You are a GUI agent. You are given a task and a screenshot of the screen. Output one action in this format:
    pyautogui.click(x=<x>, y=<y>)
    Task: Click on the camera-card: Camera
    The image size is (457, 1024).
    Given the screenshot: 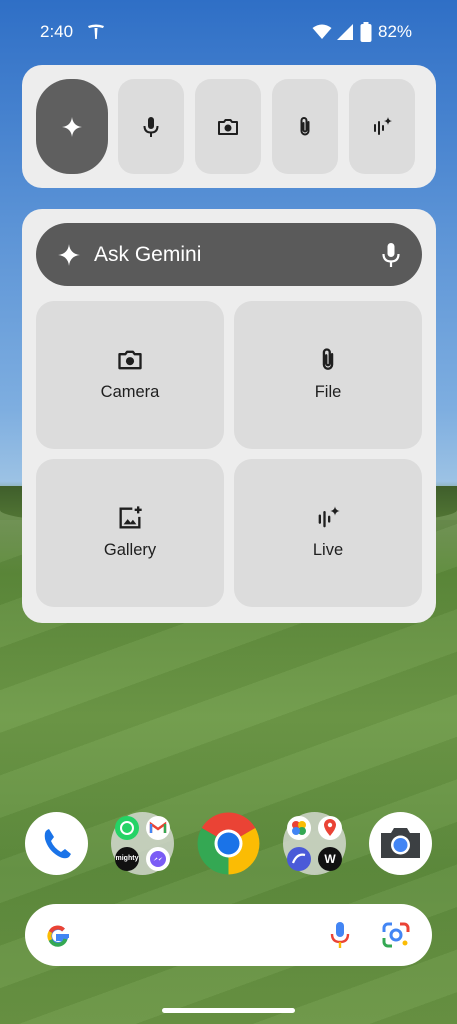 What is the action you would take?
    pyautogui.click(x=130, y=375)
    